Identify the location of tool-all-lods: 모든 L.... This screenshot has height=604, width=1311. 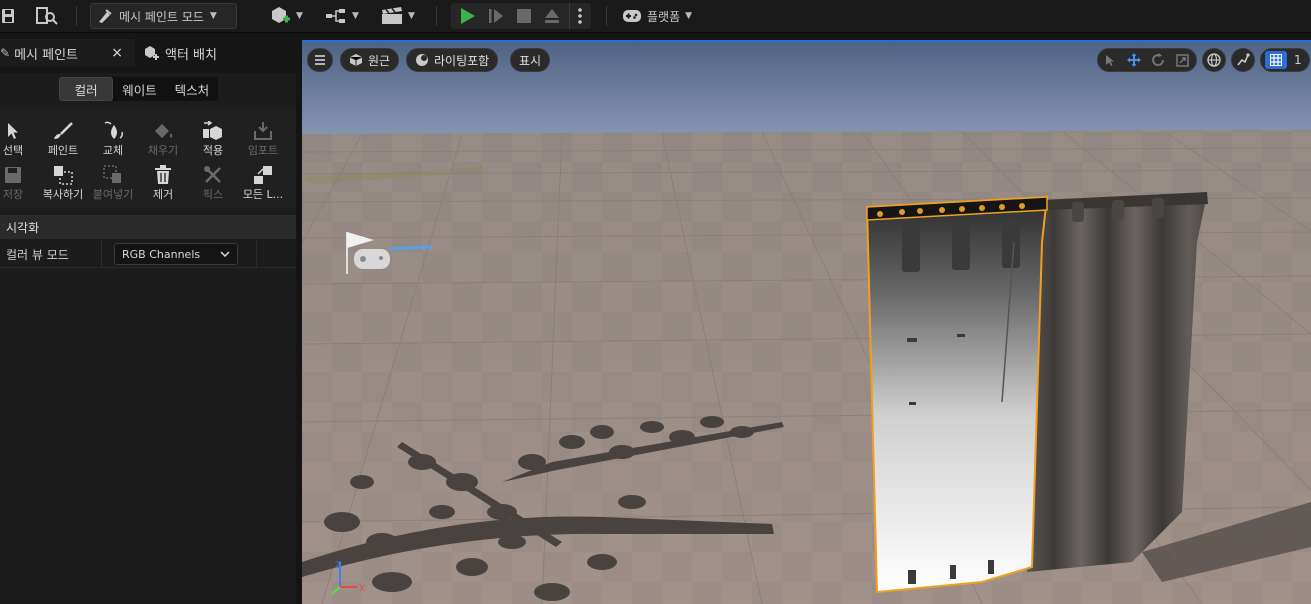
(263, 184).